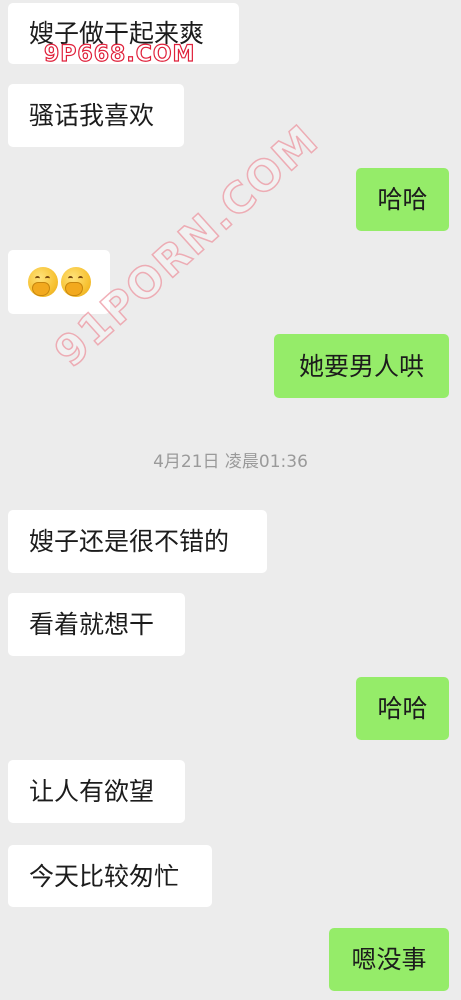 The height and width of the screenshot is (1000, 461). I want to click on message-bubble-incoming: 让人有欲望, so click(96, 791).